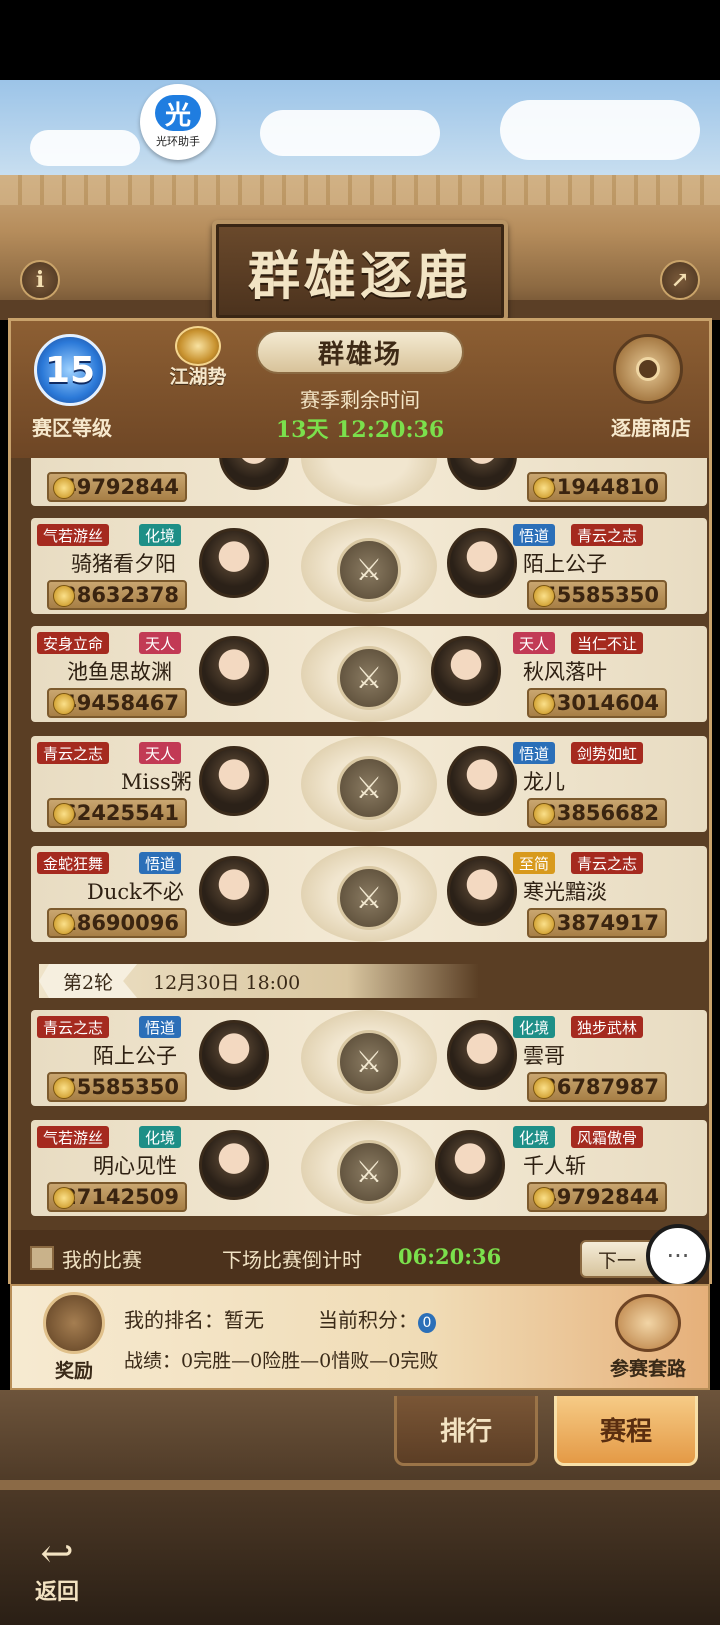 The height and width of the screenshot is (1625, 720). What do you see at coordinates (626, 1431) in the screenshot?
I see `tab-schedule: 赛程` at bounding box center [626, 1431].